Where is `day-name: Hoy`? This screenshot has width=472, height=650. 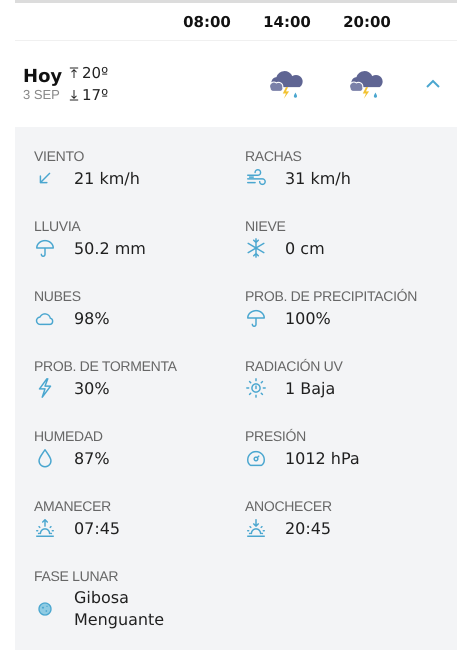 day-name: Hoy is located at coordinates (43, 76).